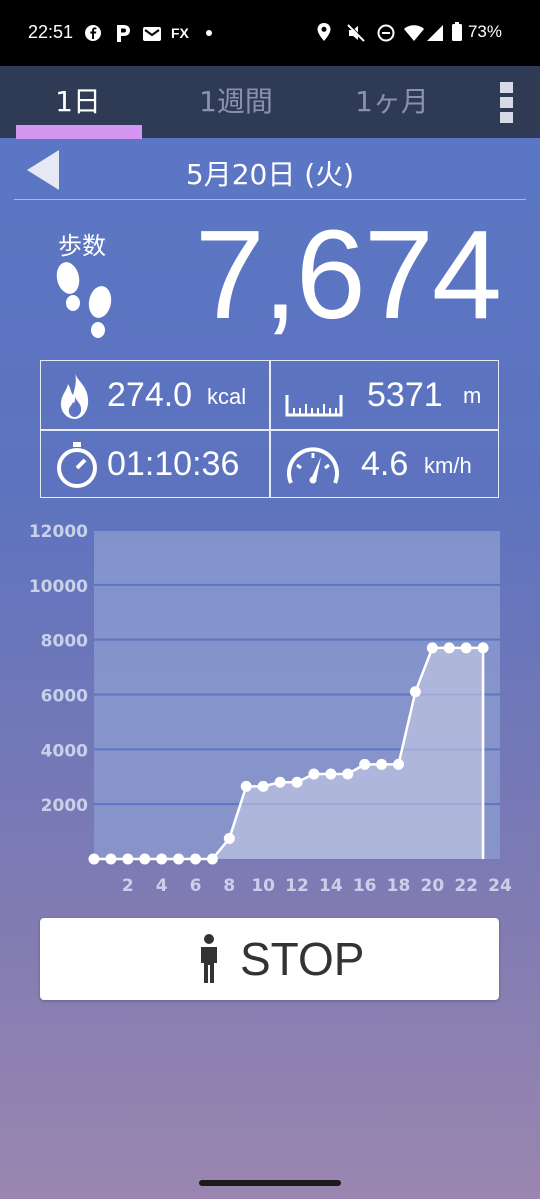 This screenshot has height=1199, width=540. What do you see at coordinates (209, 33) in the screenshot?
I see `dot-icon` at bounding box center [209, 33].